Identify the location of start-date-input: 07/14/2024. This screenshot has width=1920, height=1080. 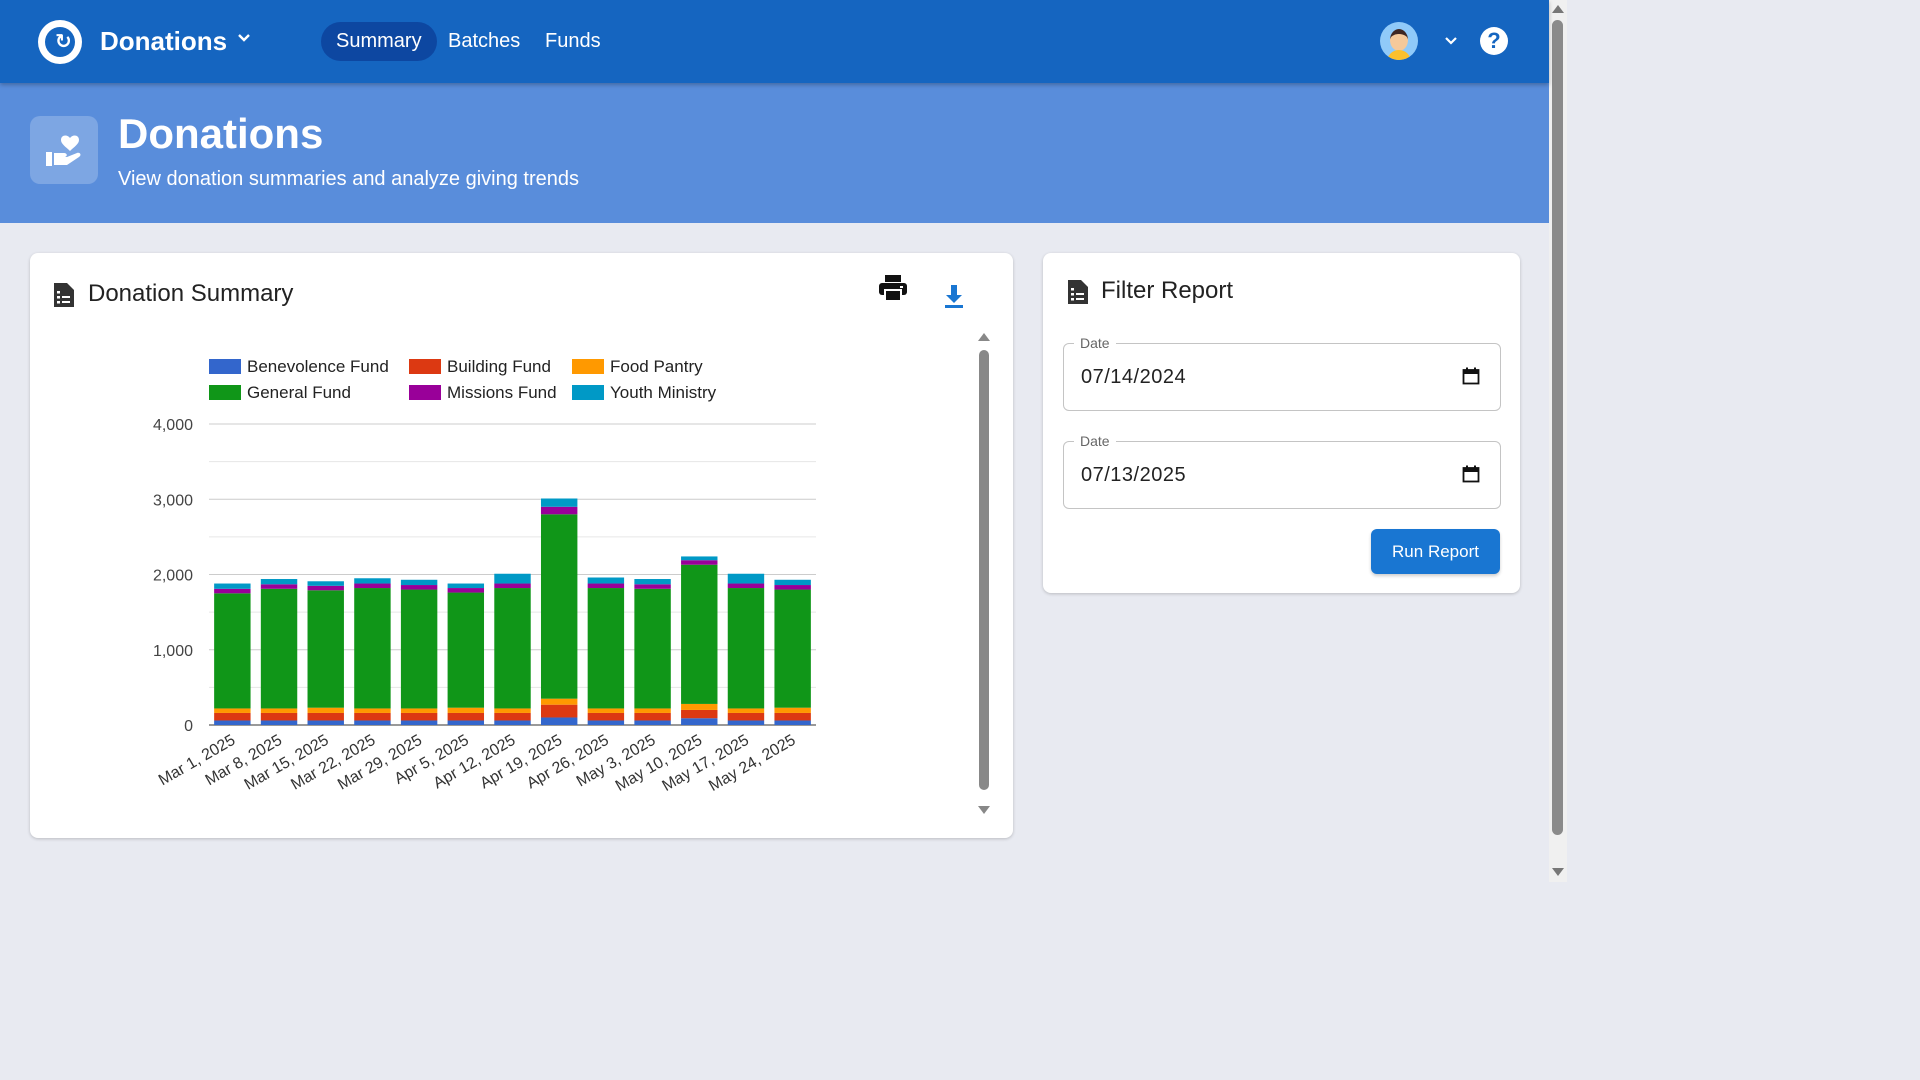
(1133, 377).